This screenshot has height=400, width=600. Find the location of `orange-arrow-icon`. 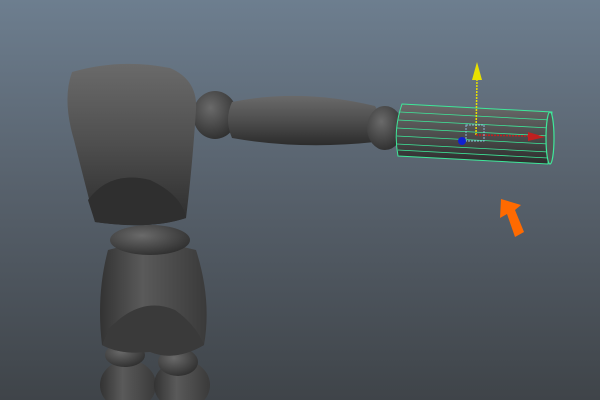

orange-arrow-icon is located at coordinates (512, 218).